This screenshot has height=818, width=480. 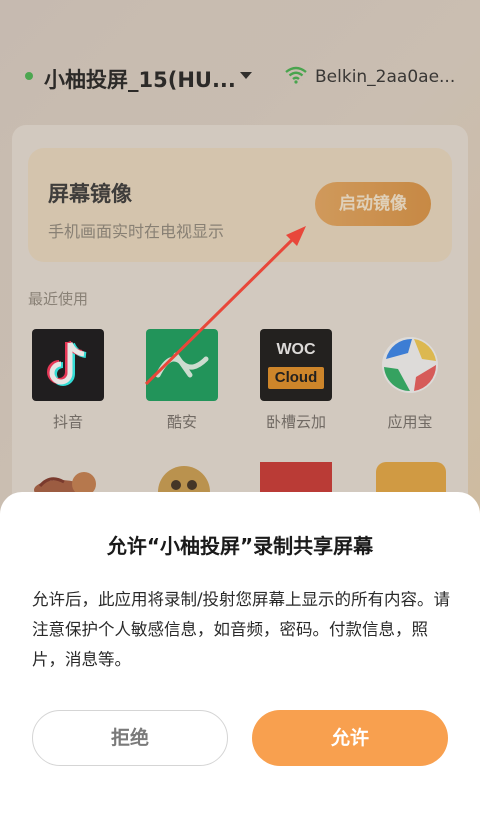 I want to click on deny-button: 拒绝, so click(x=130, y=738).